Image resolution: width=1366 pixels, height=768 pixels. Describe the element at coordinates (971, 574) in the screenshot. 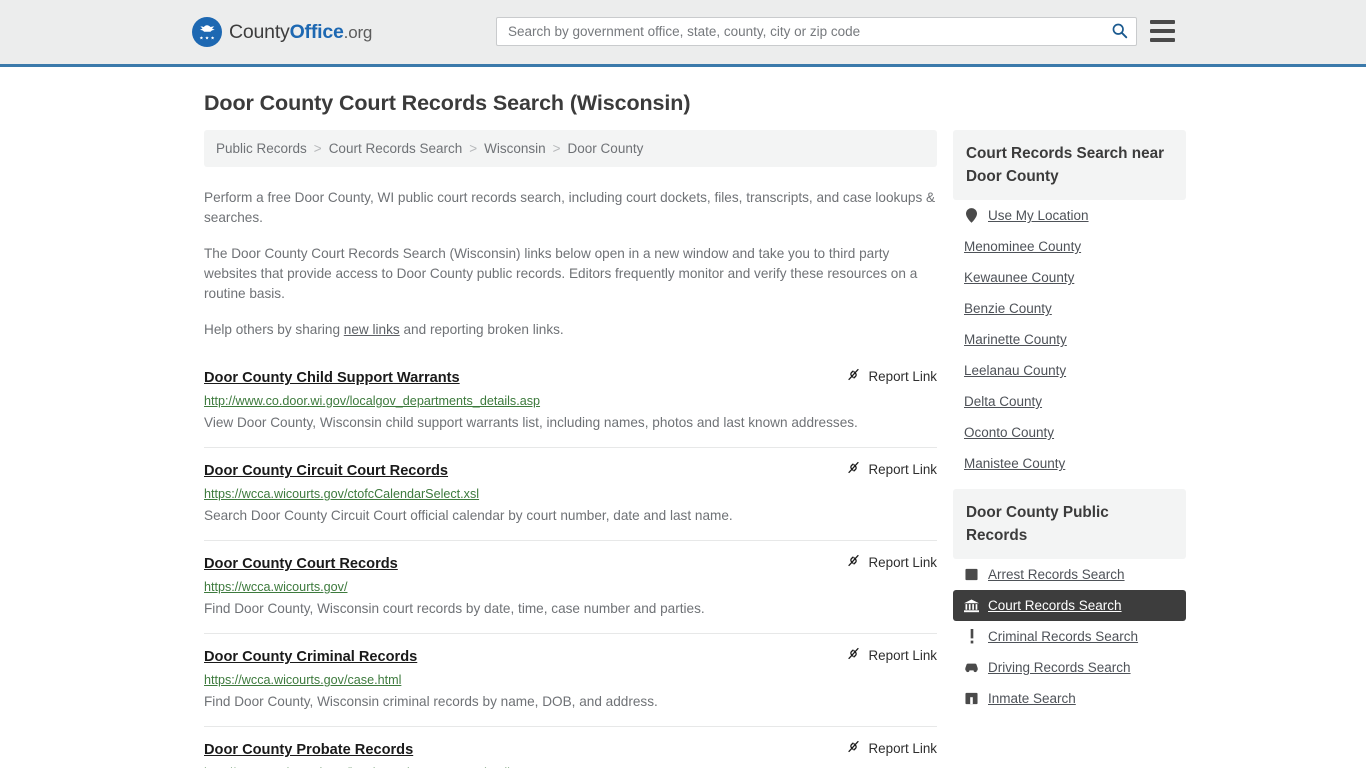

I see `fingerprint-card-icon` at that location.